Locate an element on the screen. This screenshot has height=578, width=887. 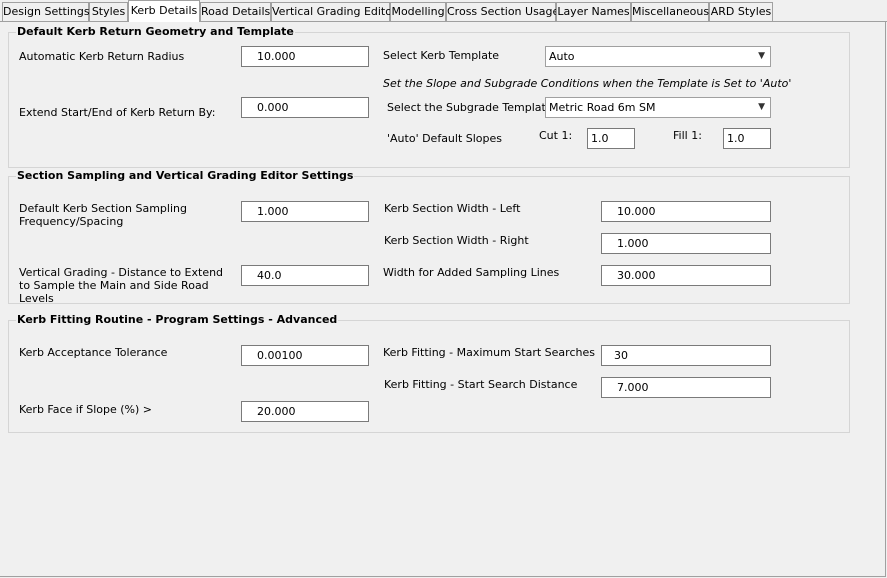
subgrade-template-value: Metric Road 6m SM is located at coordinates (602, 107).